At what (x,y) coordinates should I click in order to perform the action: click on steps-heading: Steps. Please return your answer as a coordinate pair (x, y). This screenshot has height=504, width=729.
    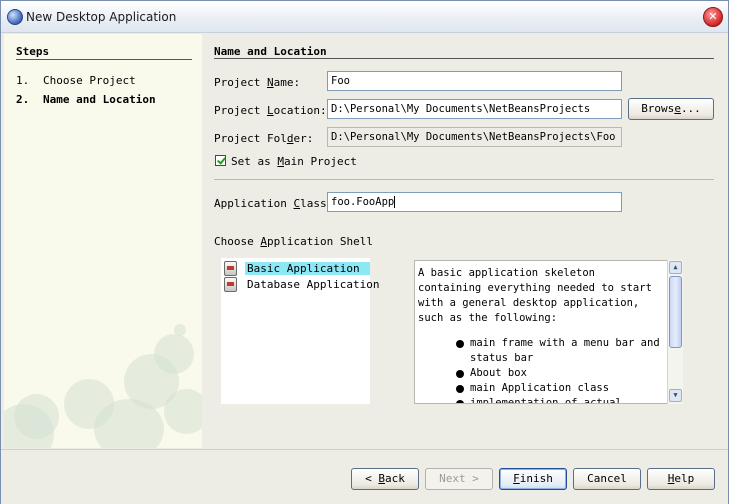
    Looking at the image, I should click on (33, 51).